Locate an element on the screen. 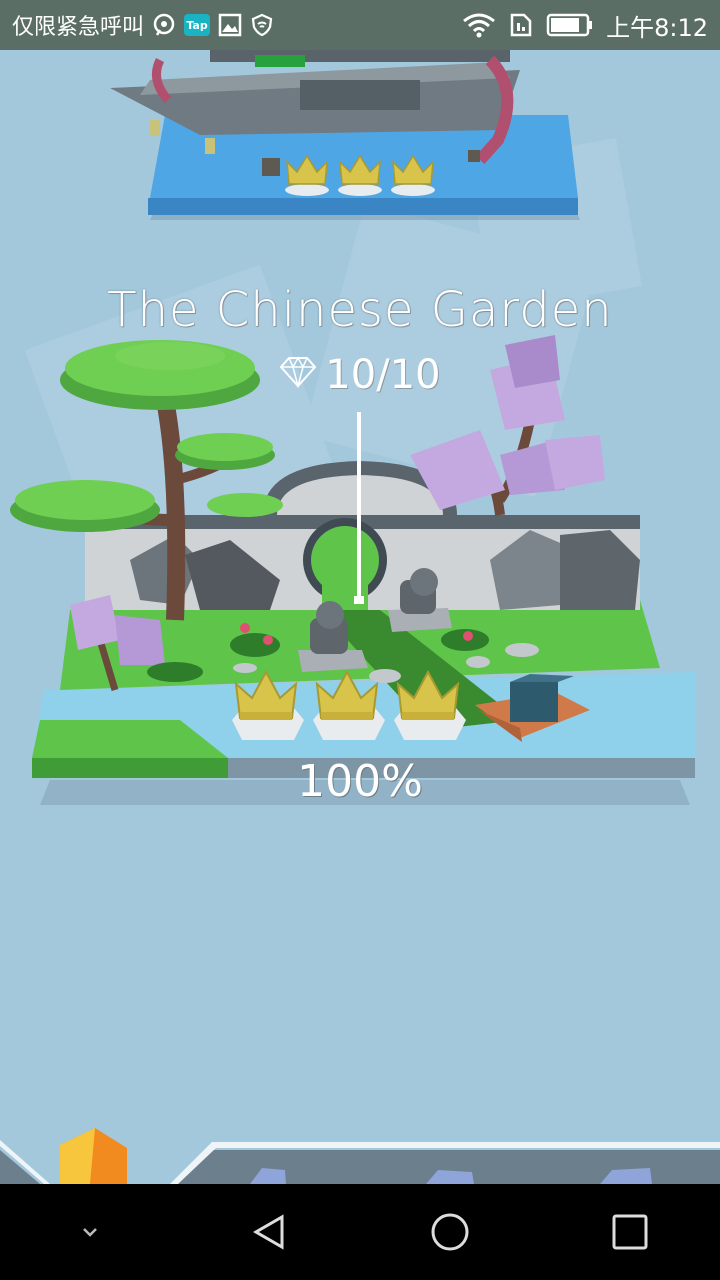  level-title: The Chinese Garden is located at coordinates (360, 310).